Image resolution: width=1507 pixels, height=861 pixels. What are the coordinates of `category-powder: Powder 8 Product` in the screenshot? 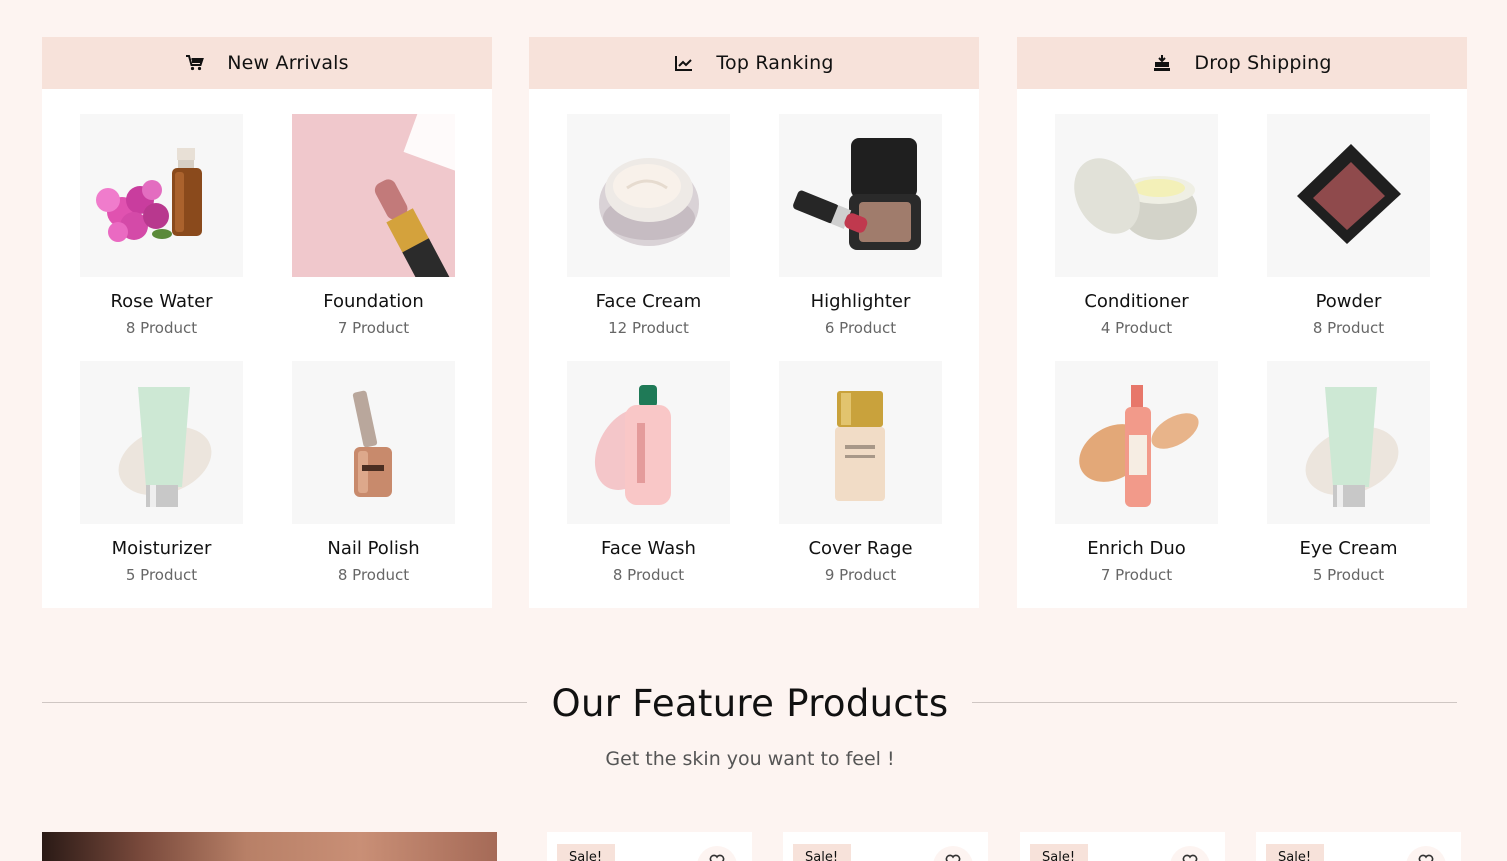 It's located at (1348, 225).